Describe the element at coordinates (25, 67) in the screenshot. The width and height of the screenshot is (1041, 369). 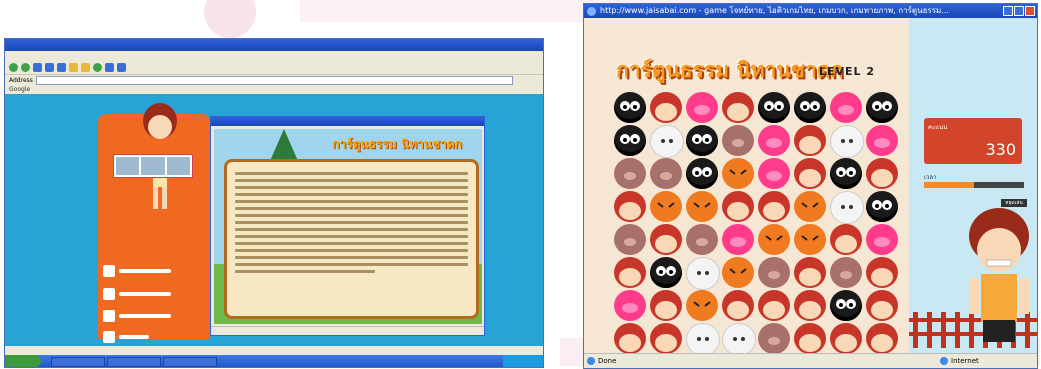
I see `forward-icon` at that location.